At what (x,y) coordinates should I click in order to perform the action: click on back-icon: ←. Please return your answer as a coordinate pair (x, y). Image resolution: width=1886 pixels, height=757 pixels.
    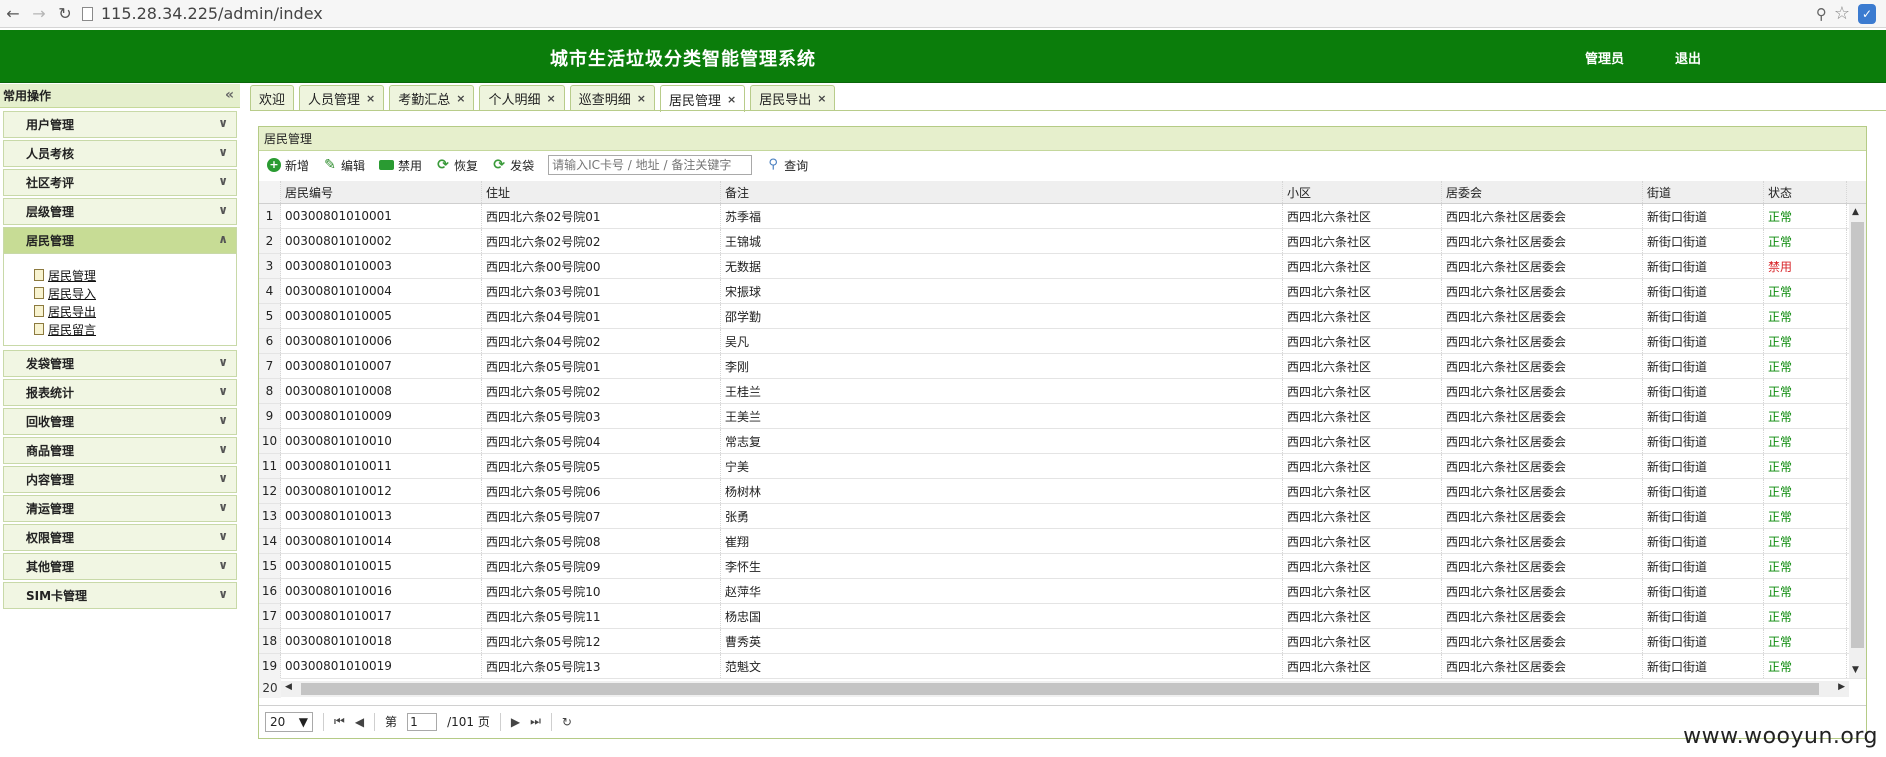
    Looking at the image, I should click on (13, 14).